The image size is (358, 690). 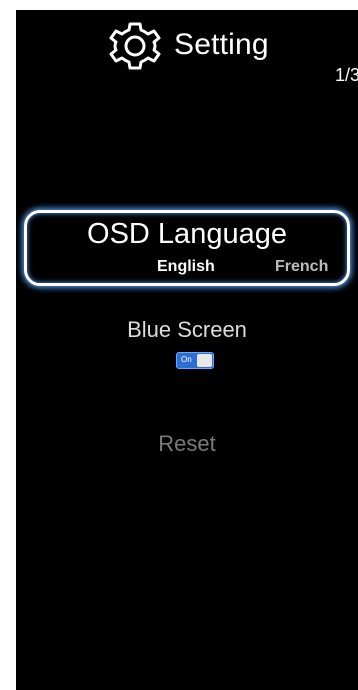 I want to click on blue-screen-toggle: On, so click(x=195, y=360).